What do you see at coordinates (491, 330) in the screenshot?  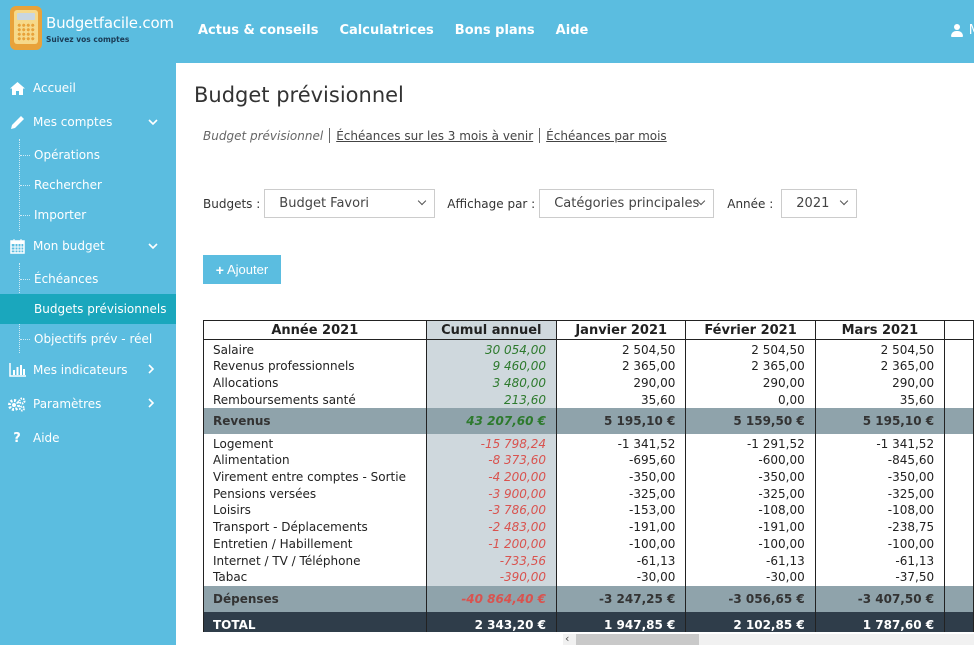 I see `header-cumul: Cumul annuel` at bounding box center [491, 330].